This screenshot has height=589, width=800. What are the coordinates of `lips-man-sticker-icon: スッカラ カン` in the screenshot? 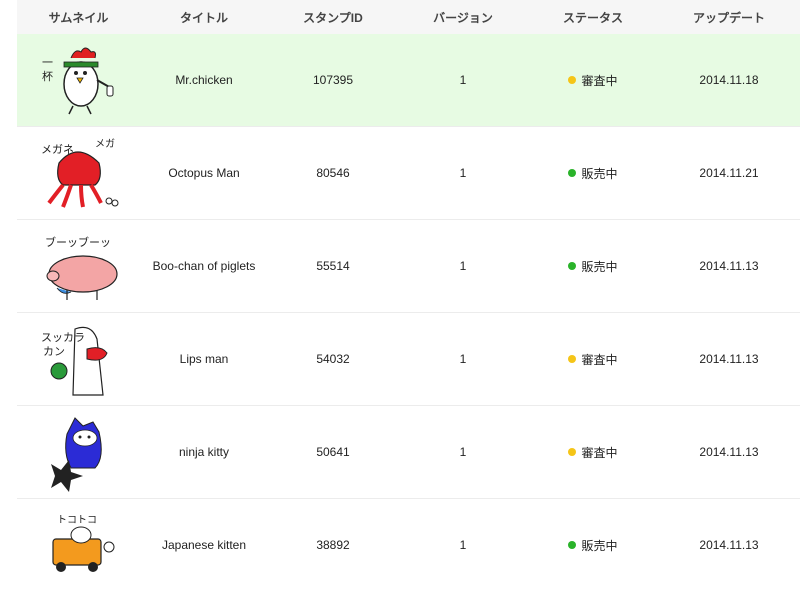 It's located at (74, 361).